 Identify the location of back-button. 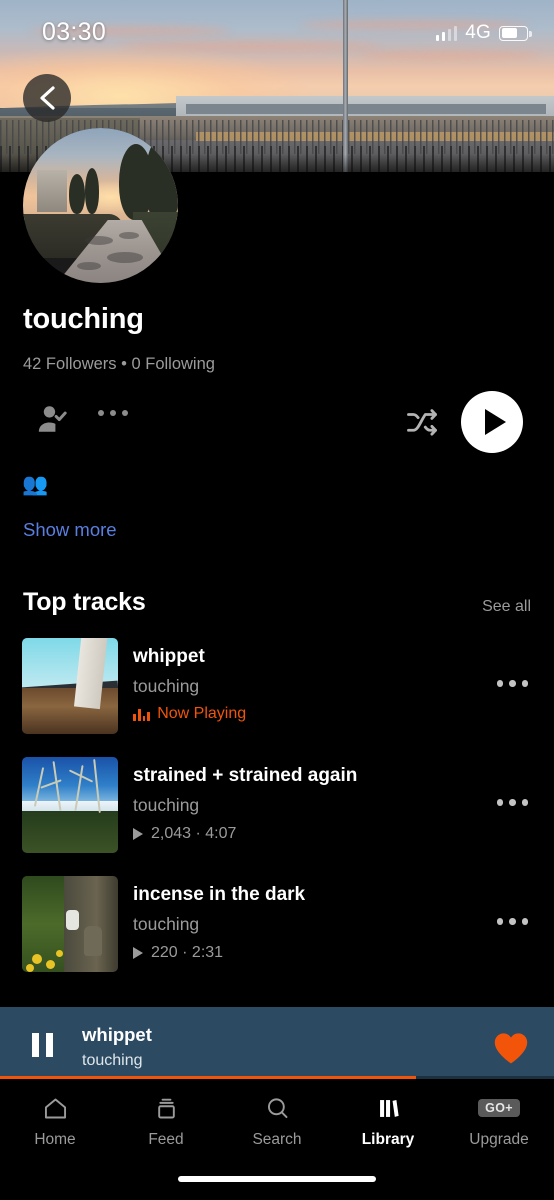
(47, 98).